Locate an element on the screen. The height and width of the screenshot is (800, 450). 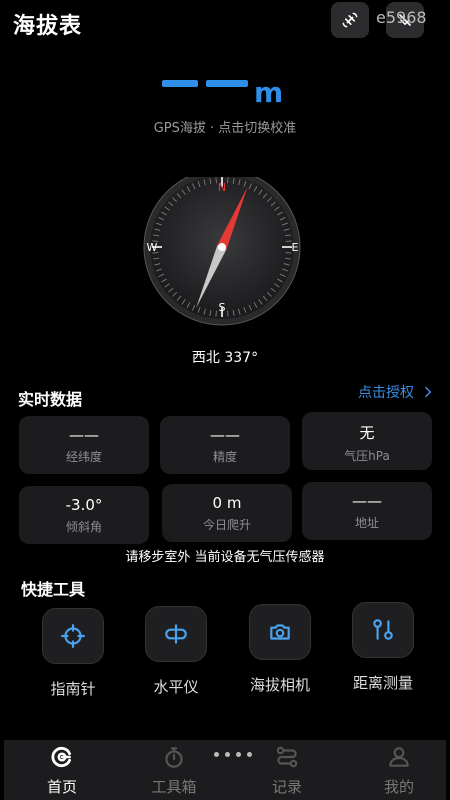
nav-item-profile: 我的 is located at coordinates (399, 770).